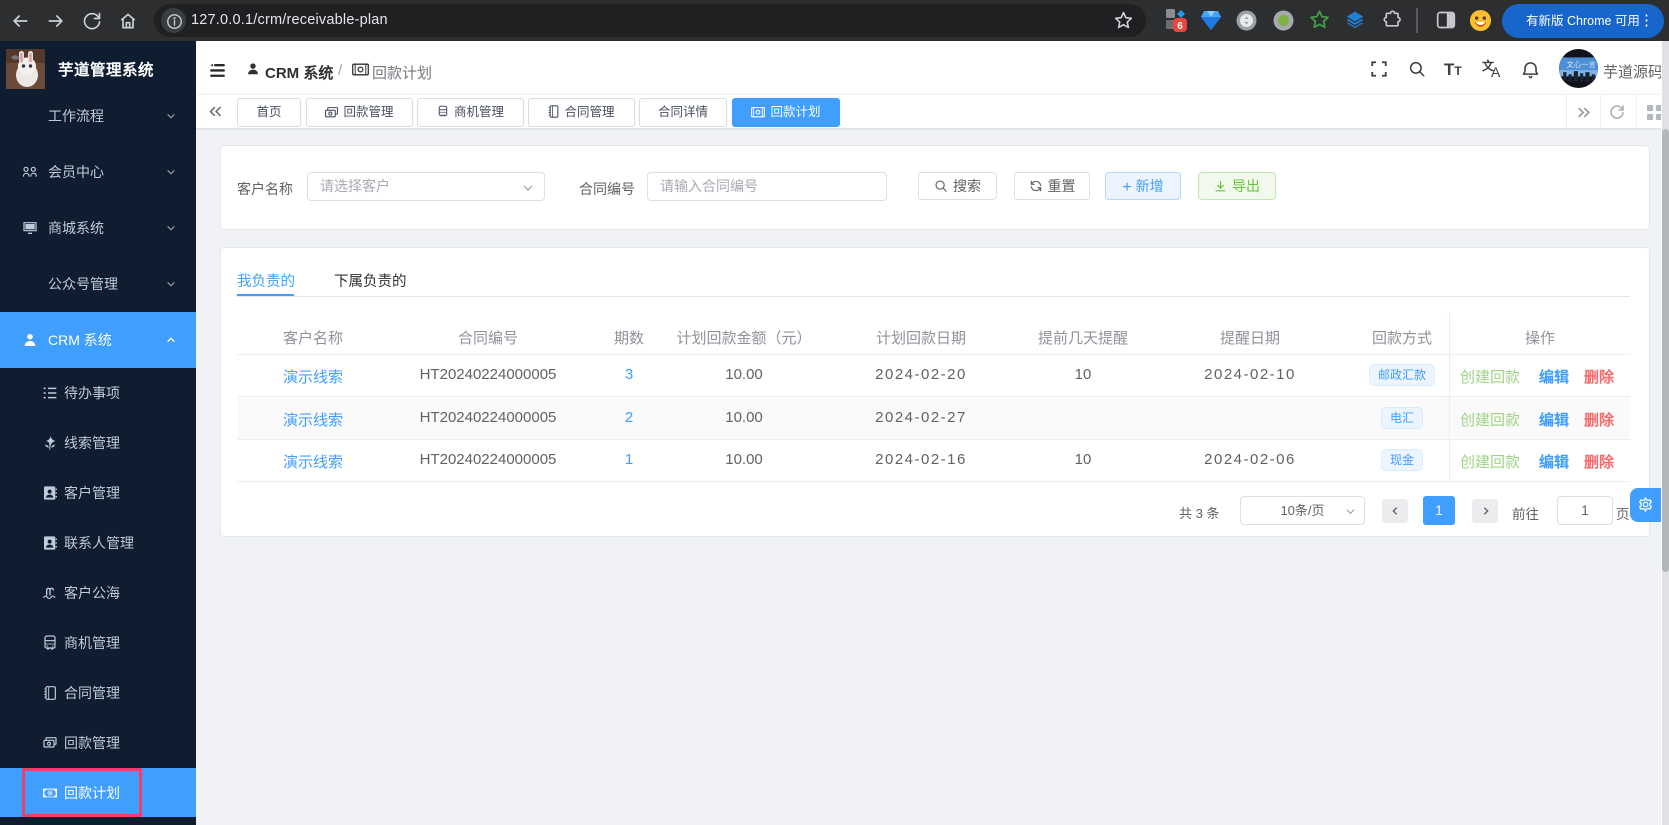 The width and height of the screenshot is (1669, 825). I want to click on svg-text: 6, so click(1180, 26).